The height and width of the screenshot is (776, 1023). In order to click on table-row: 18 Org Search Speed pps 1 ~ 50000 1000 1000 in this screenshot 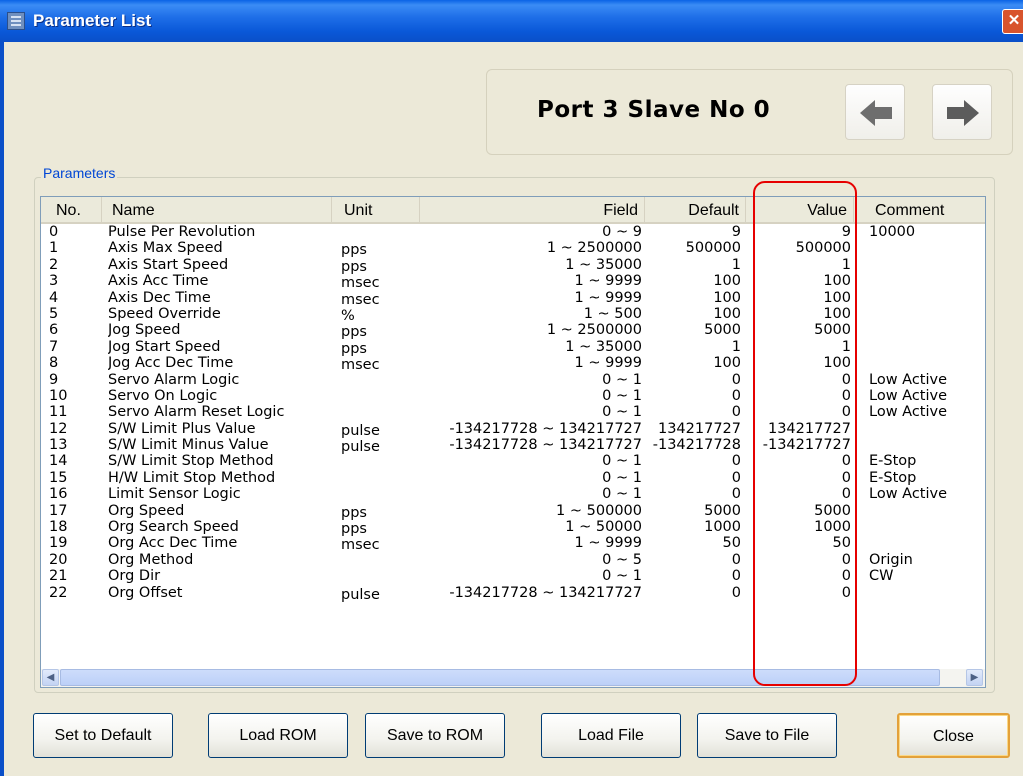, I will do `click(513, 528)`.